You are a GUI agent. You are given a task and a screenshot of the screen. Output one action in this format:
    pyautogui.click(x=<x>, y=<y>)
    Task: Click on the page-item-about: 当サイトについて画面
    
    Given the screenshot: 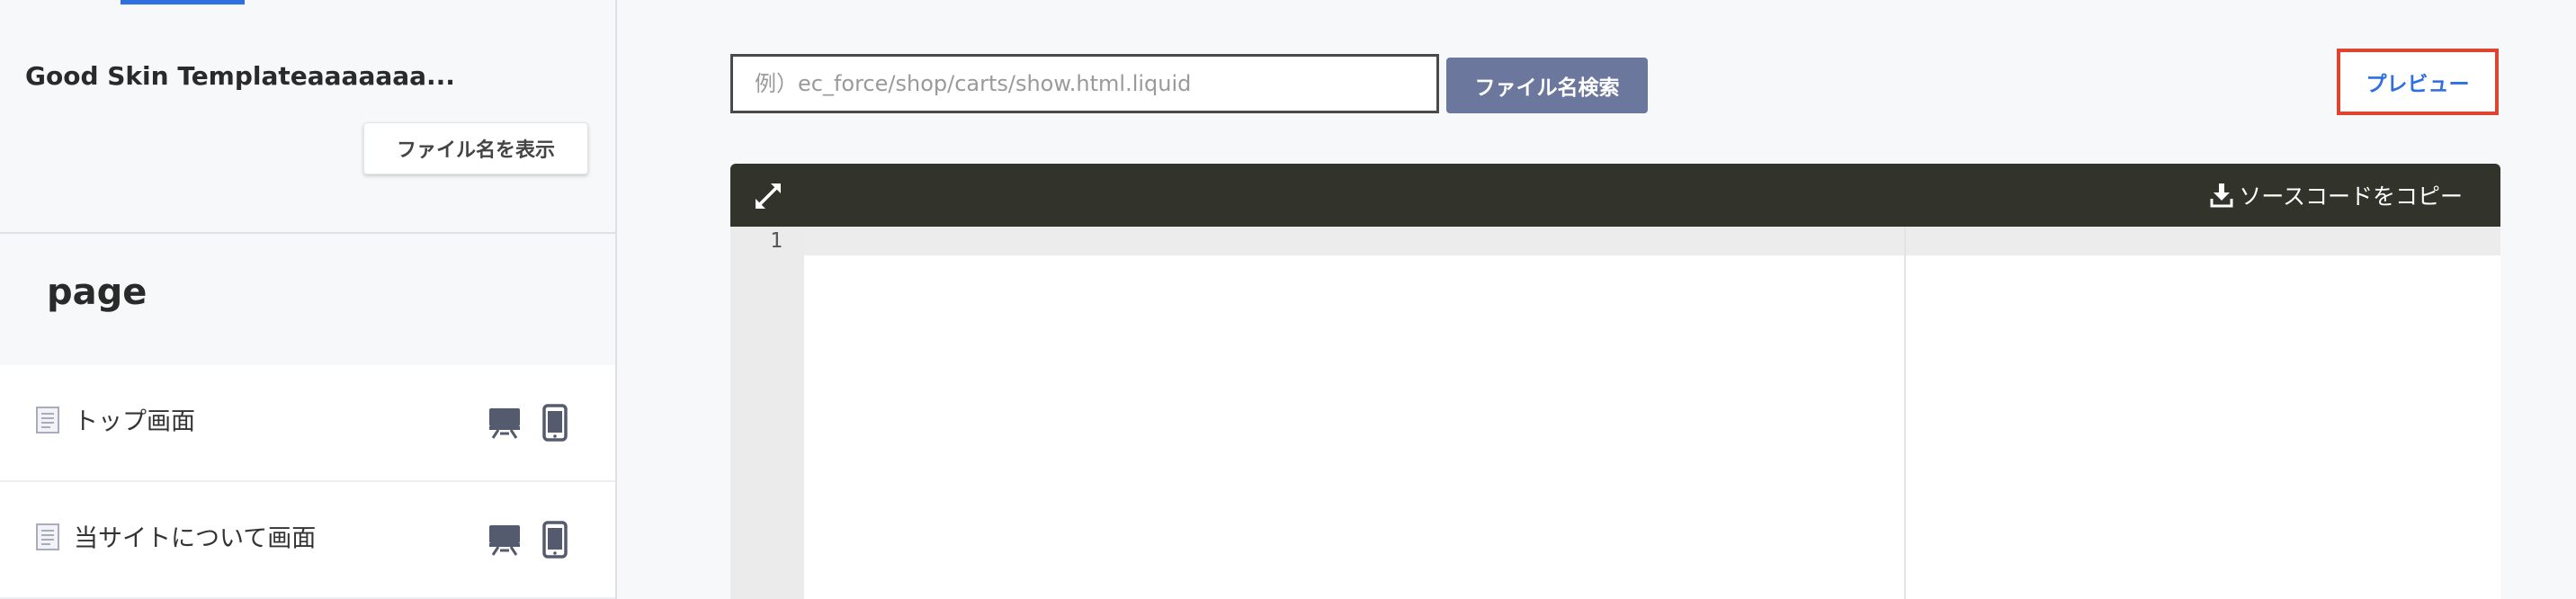 What is the action you would take?
    pyautogui.click(x=307, y=540)
    